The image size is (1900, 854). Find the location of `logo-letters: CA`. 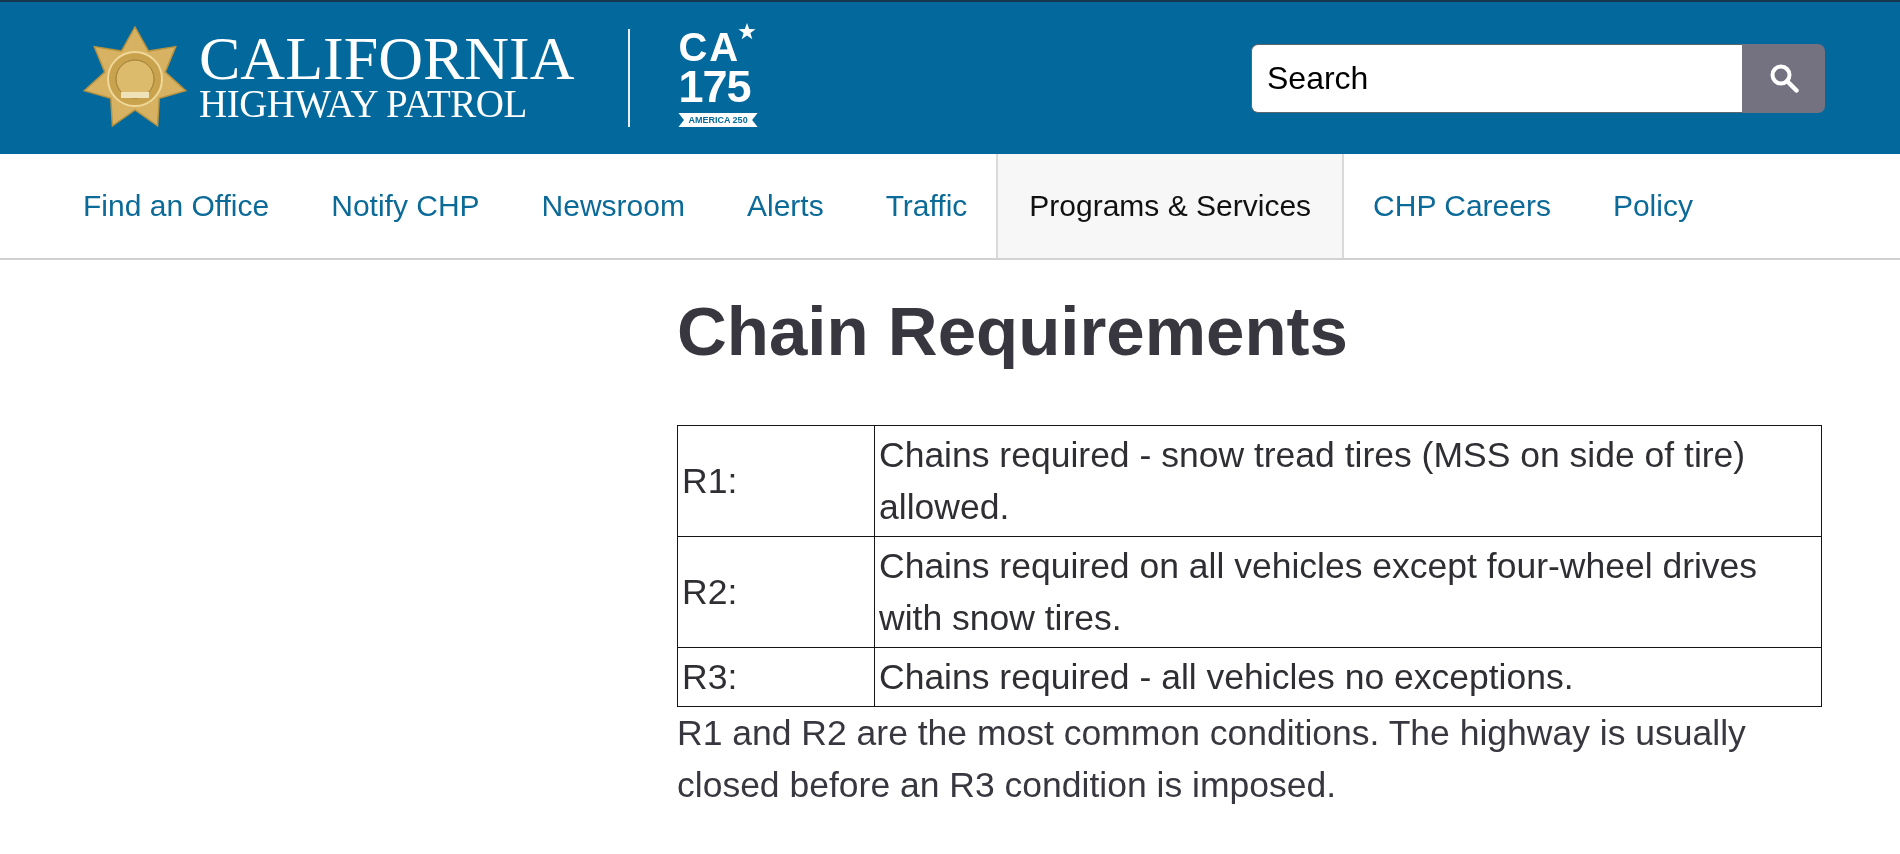

logo-letters: CA is located at coordinates (709, 47).